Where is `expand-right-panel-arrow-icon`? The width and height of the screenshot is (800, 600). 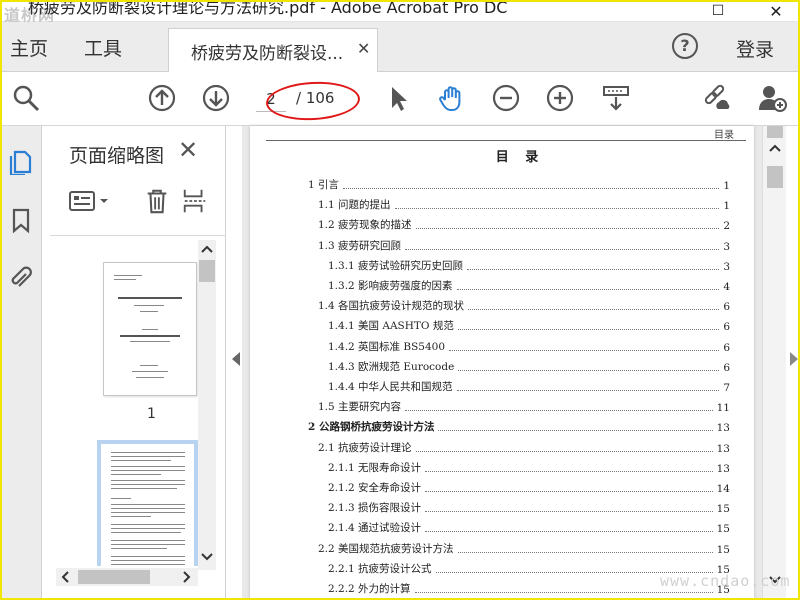 expand-right-panel-arrow-icon is located at coordinates (794, 359).